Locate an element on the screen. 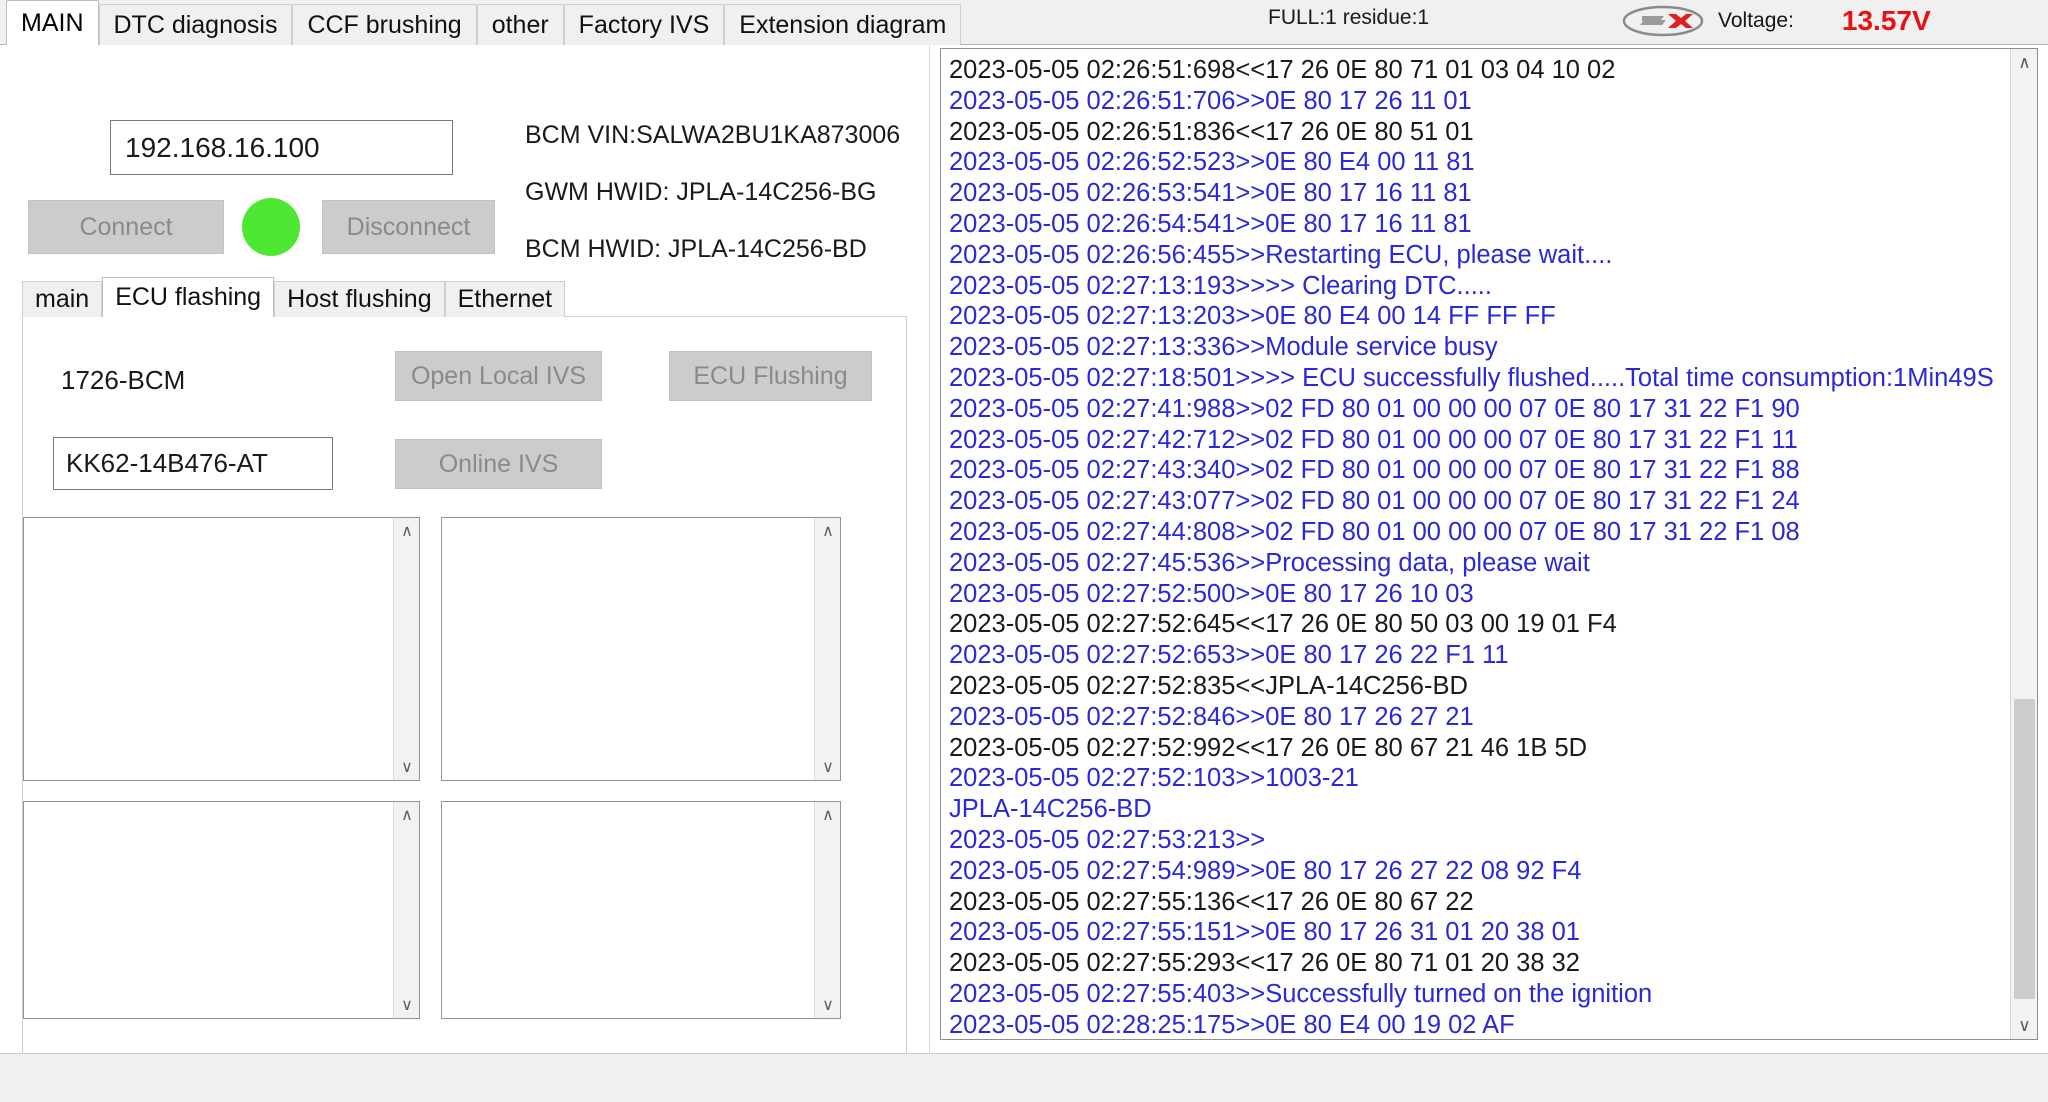  log-line: 2023-05-05 02:27:52:103>>1003-21 is located at coordinates (1154, 778).